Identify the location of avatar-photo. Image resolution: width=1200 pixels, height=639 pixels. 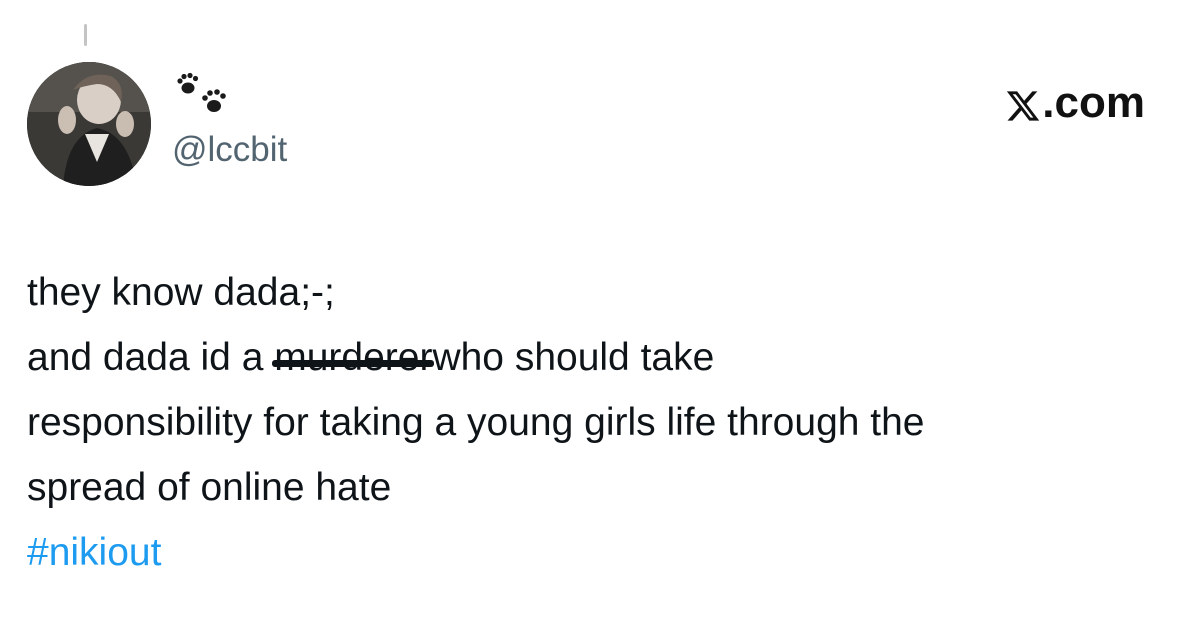
(89, 124).